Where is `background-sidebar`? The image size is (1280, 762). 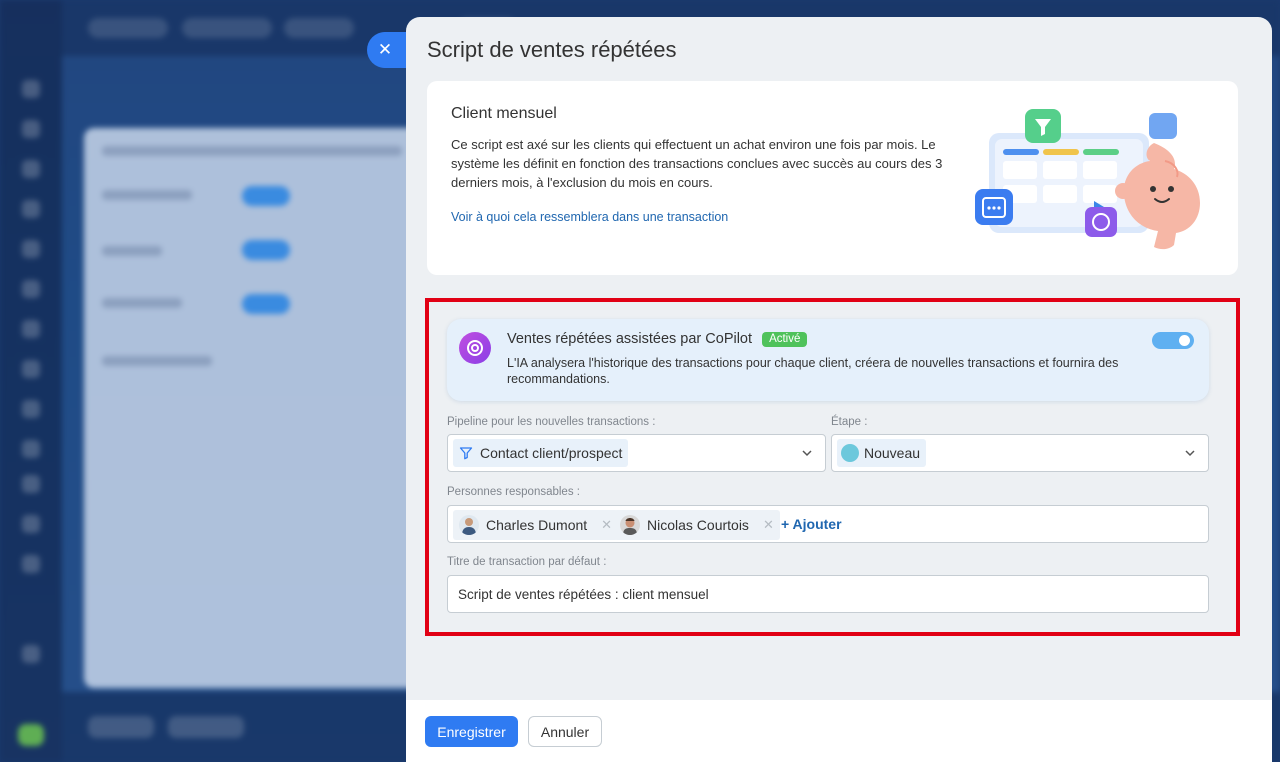
background-sidebar is located at coordinates (31, 381).